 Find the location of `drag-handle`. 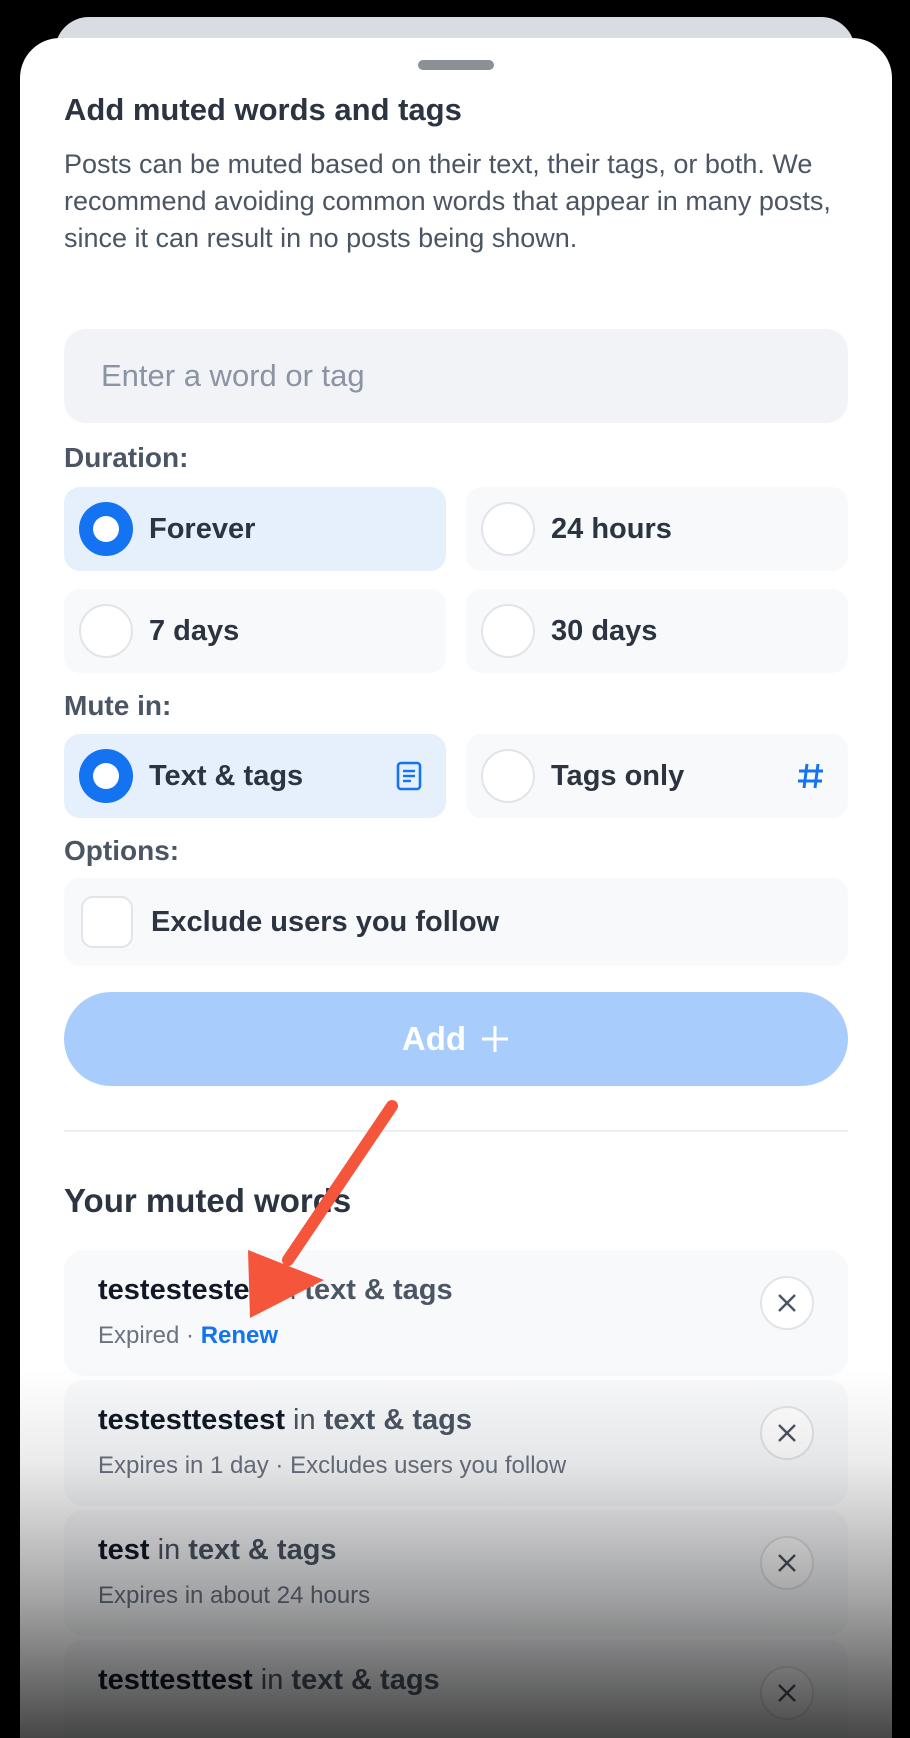

drag-handle is located at coordinates (456, 65).